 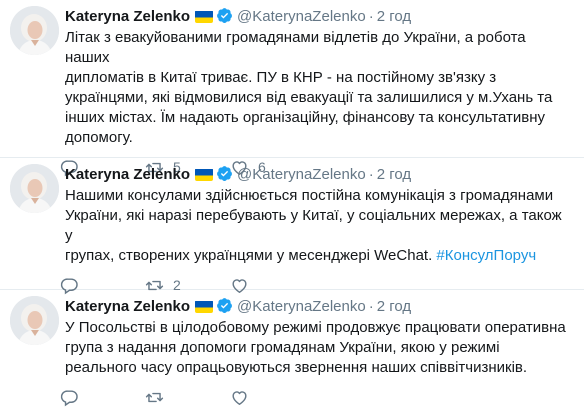 I want to click on retweet-icon, so click(x=154, y=397).